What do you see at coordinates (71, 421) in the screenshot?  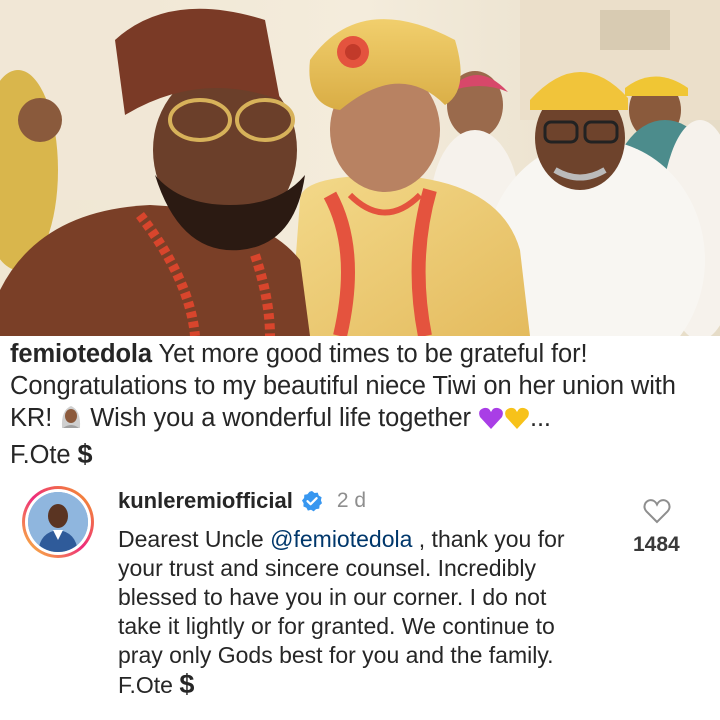 I see `bride-with-veil-emoji` at bounding box center [71, 421].